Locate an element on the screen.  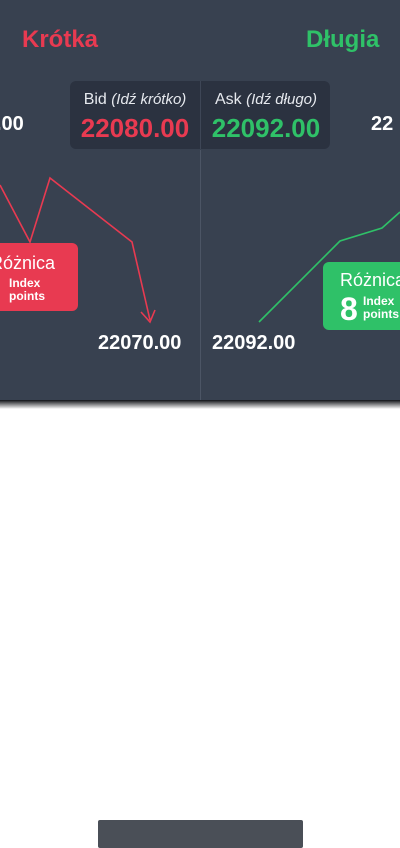
long-difference-title: Różnica is located at coordinates (370, 280).